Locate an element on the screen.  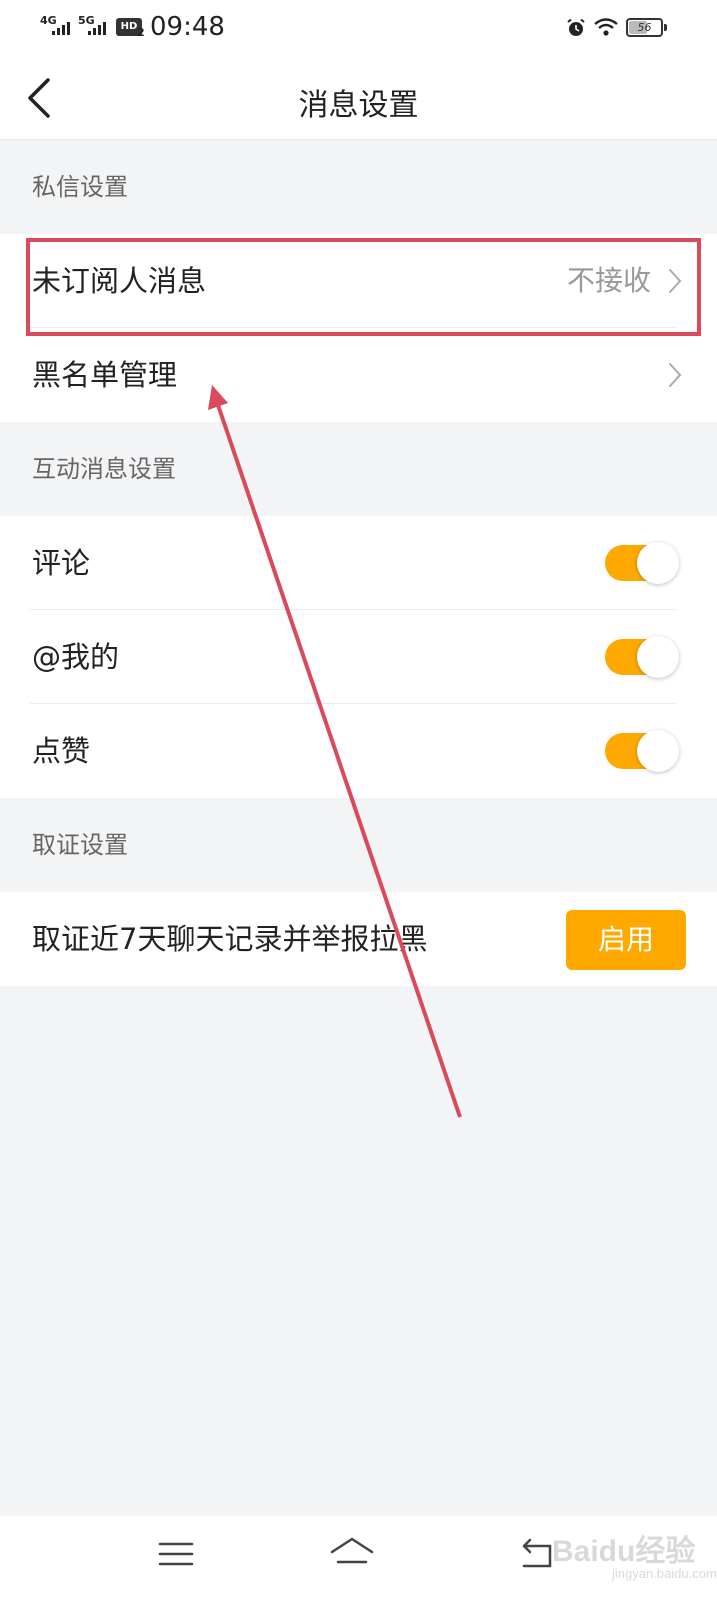
enable-button: 启用 is located at coordinates (626, 940).